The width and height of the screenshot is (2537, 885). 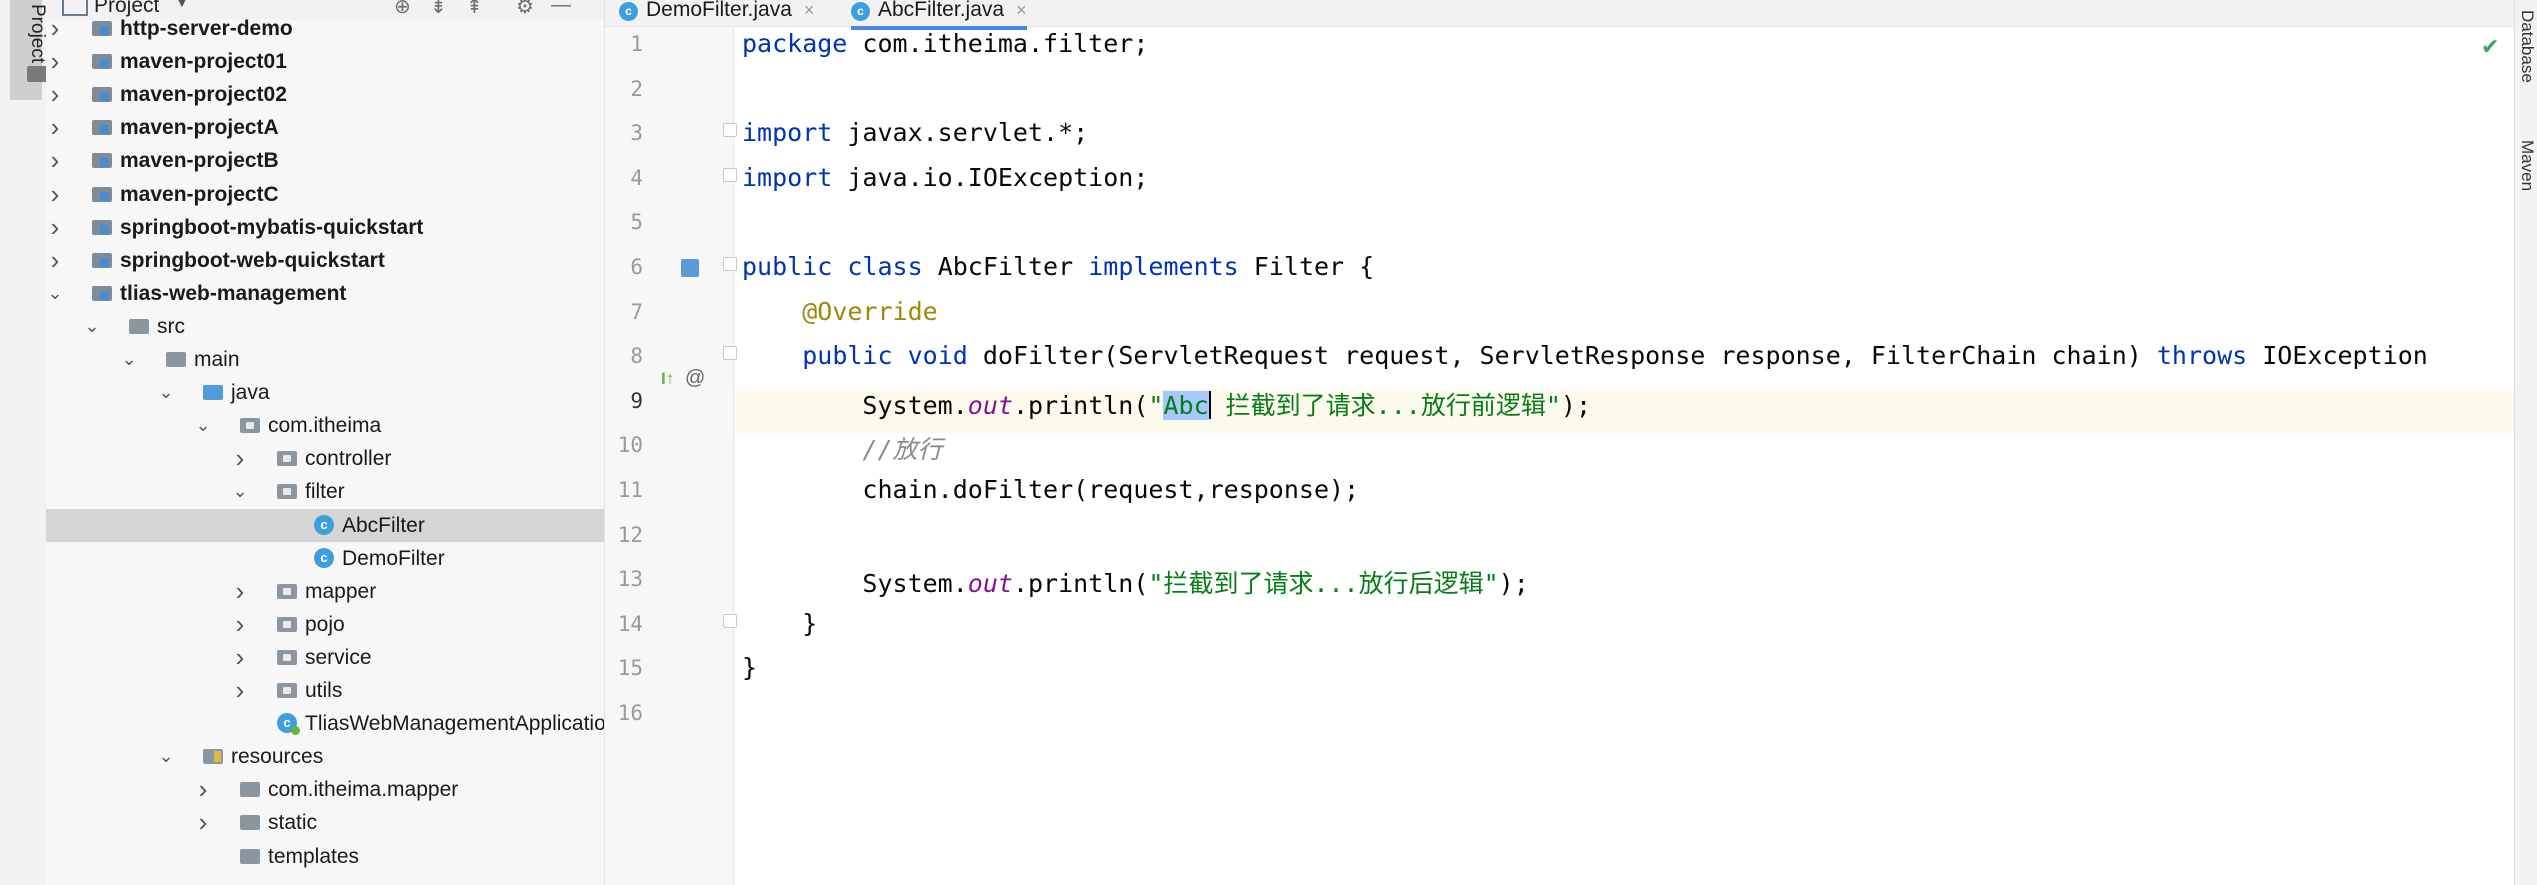 I want to click on chevron-down-icon: ▼, so click(x=182, y=6).